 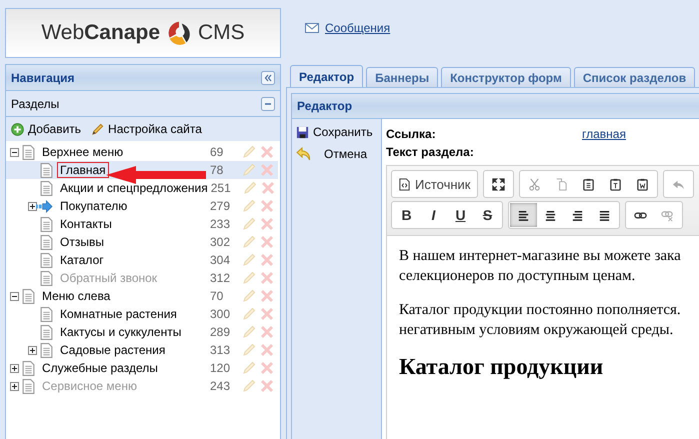 What do you see at coordinates (588, 184) in the screenshot?
I see `clipboard-icon` at bounding box center [588, 184].